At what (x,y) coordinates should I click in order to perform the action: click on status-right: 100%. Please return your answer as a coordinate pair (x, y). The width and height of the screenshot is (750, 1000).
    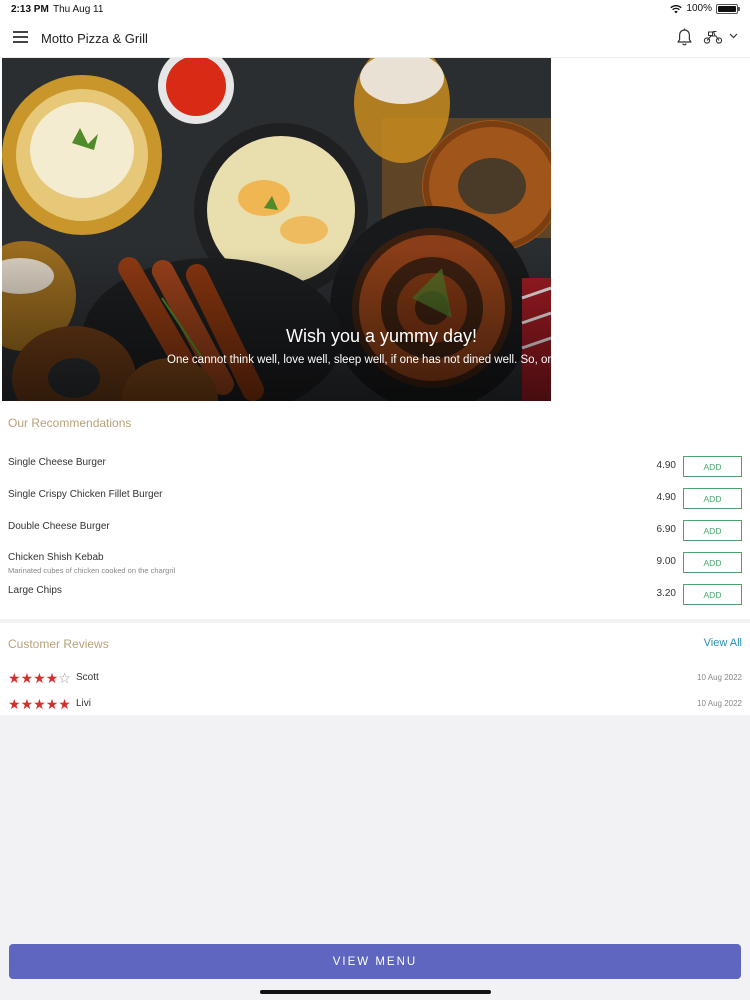
    Looking at the image, I should click on (705, 8).